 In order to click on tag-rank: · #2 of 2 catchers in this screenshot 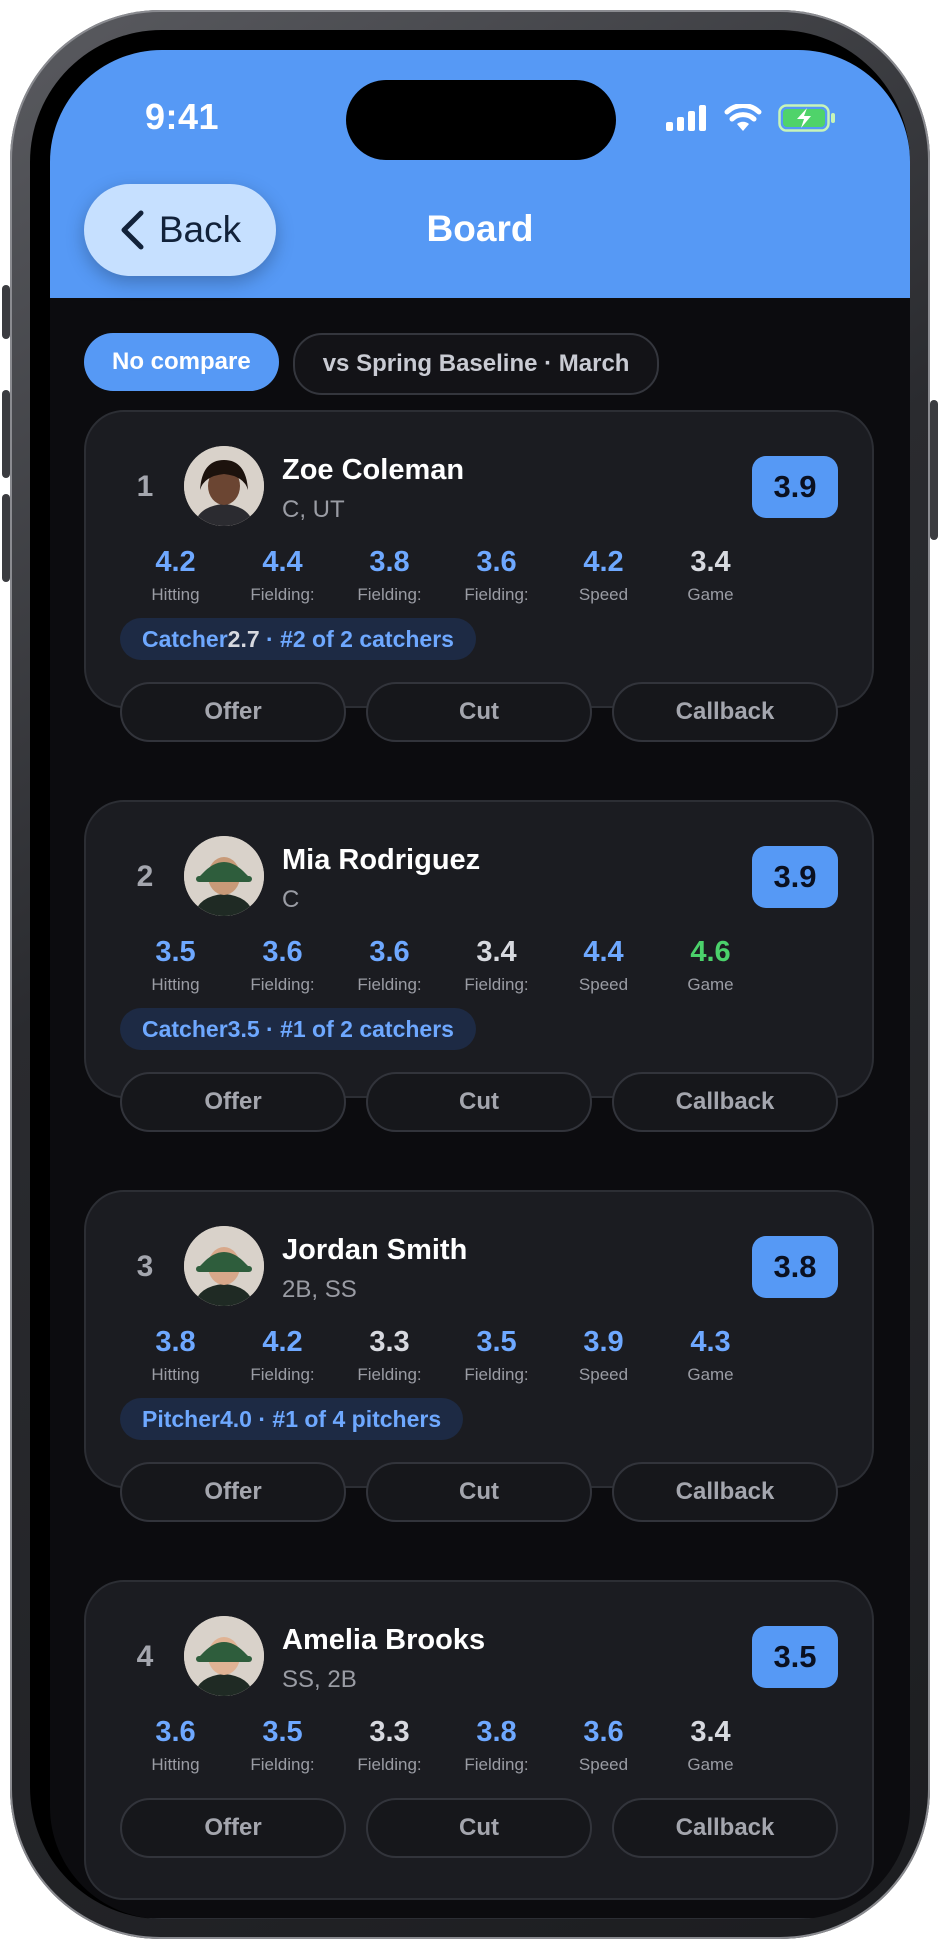, I will do `click(356, 638)`.